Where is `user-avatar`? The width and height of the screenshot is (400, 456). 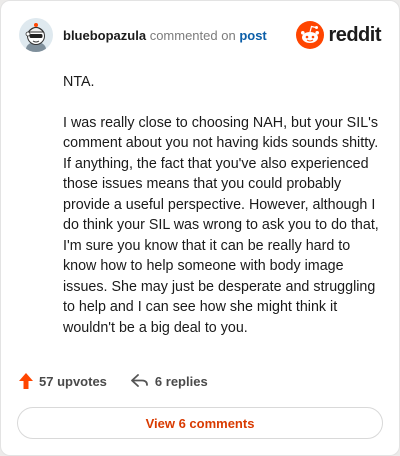 user-avatar is located at coordinates (36, 35).